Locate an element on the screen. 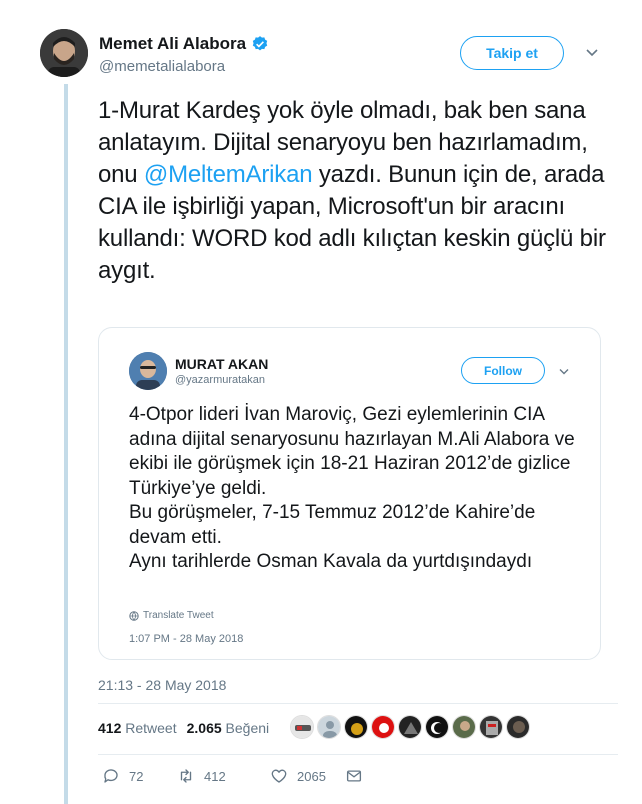 The width and height of the screenshot is (642, 804). avatar is located at coordinates (64, 53).